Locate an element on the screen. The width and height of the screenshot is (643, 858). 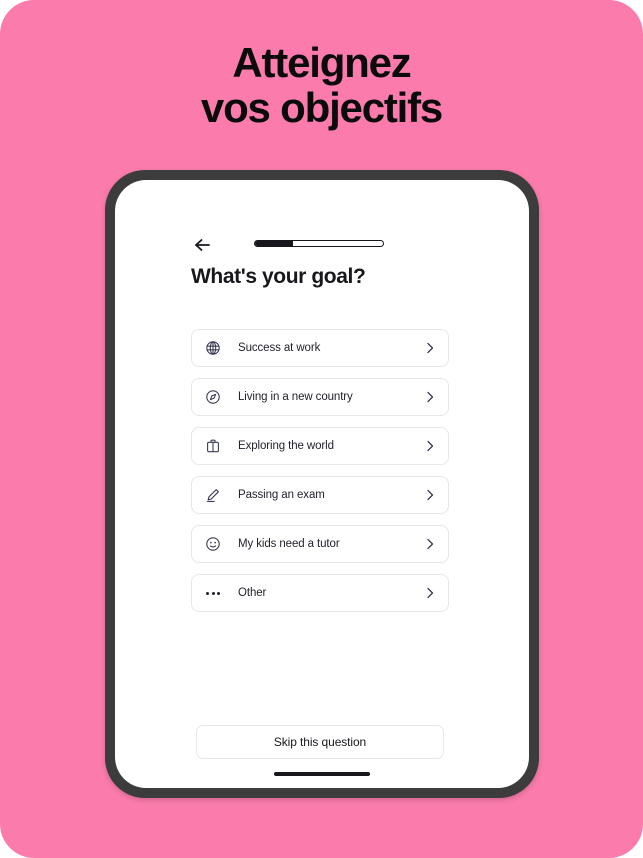
option-label: Passing an exam is located at coordinates (281, 495).